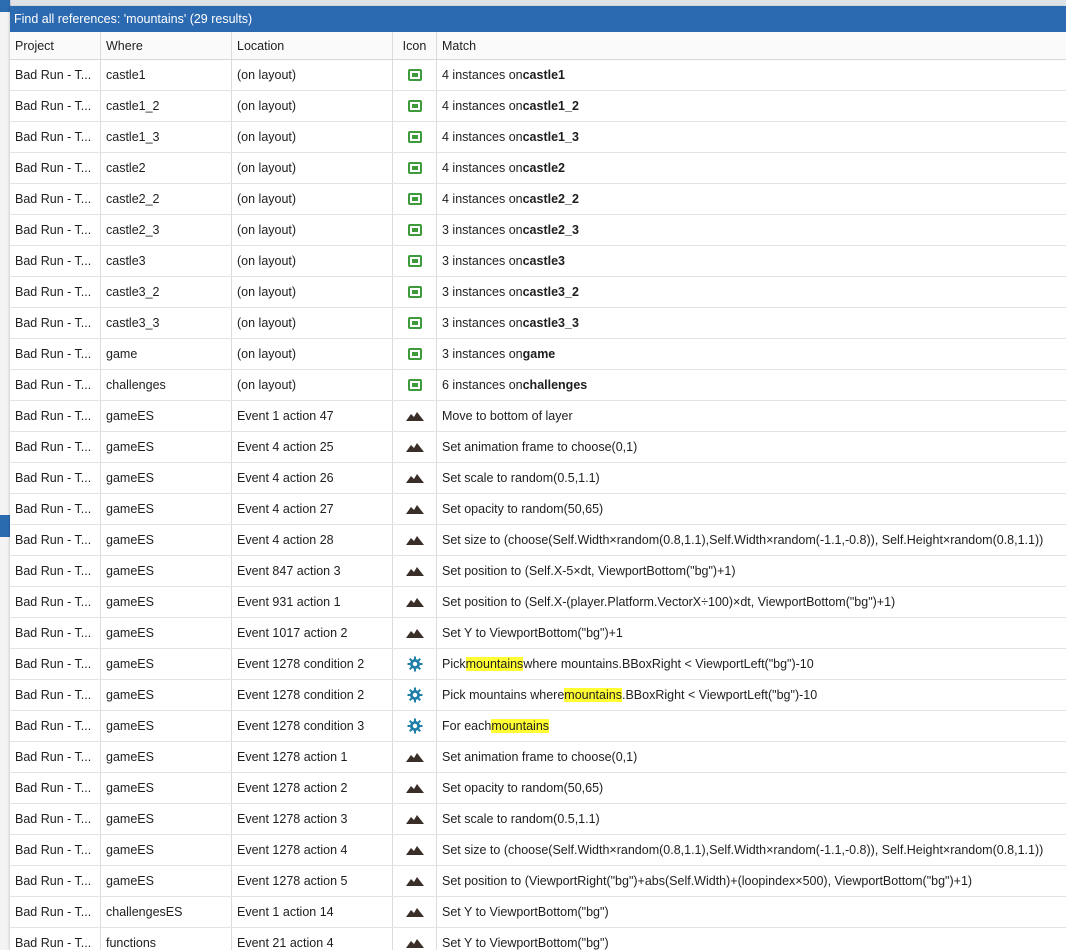 The height and width of the screenshot is (950, 1066). What do you see at coordinates (751, 199) in the screenshot?
I see `cell-match: 4 instances on castle2_2` at bounding box center [751, 199].